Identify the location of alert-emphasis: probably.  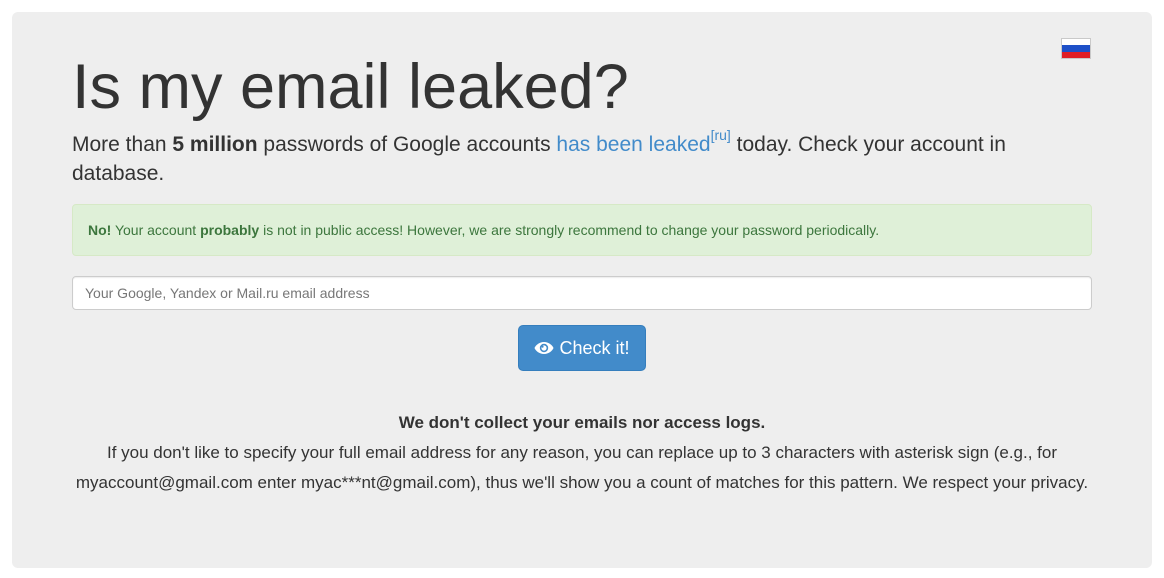
(230, 230).